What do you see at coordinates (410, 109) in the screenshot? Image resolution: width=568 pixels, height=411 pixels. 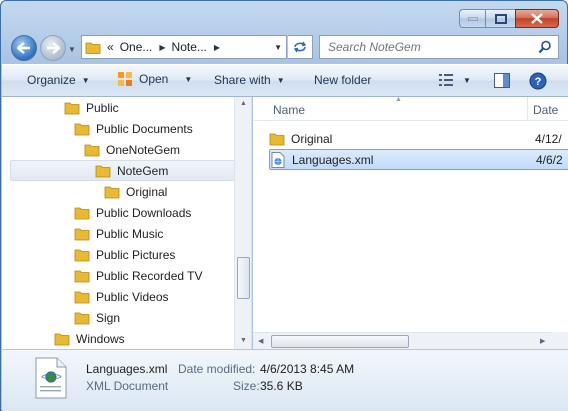 I see `column-header: ▲ Name Date` at bounding box center [410, 109].